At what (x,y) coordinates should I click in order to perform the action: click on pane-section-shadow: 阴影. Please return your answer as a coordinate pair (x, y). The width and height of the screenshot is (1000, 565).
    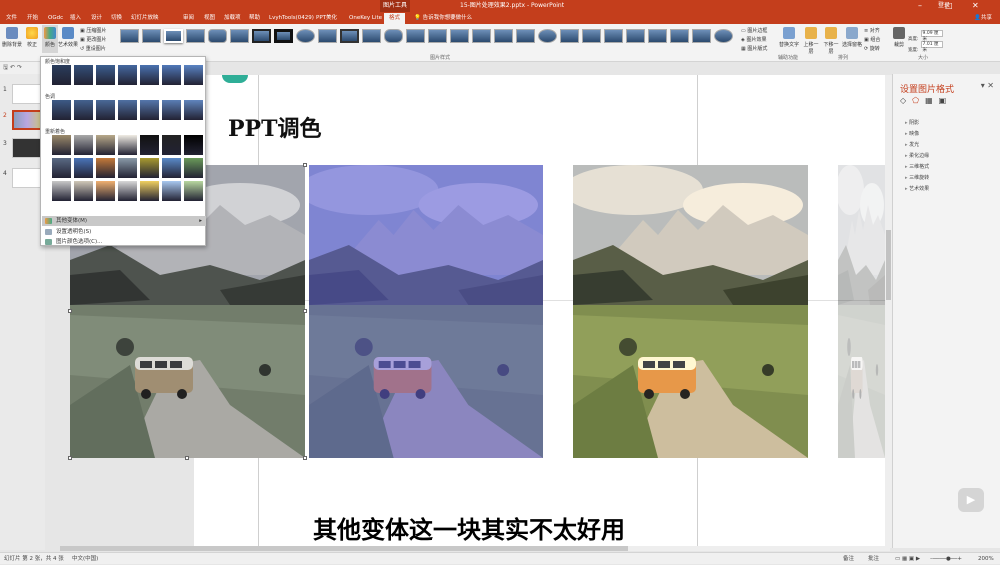
    Looking at the image, I should click on (912, 122).